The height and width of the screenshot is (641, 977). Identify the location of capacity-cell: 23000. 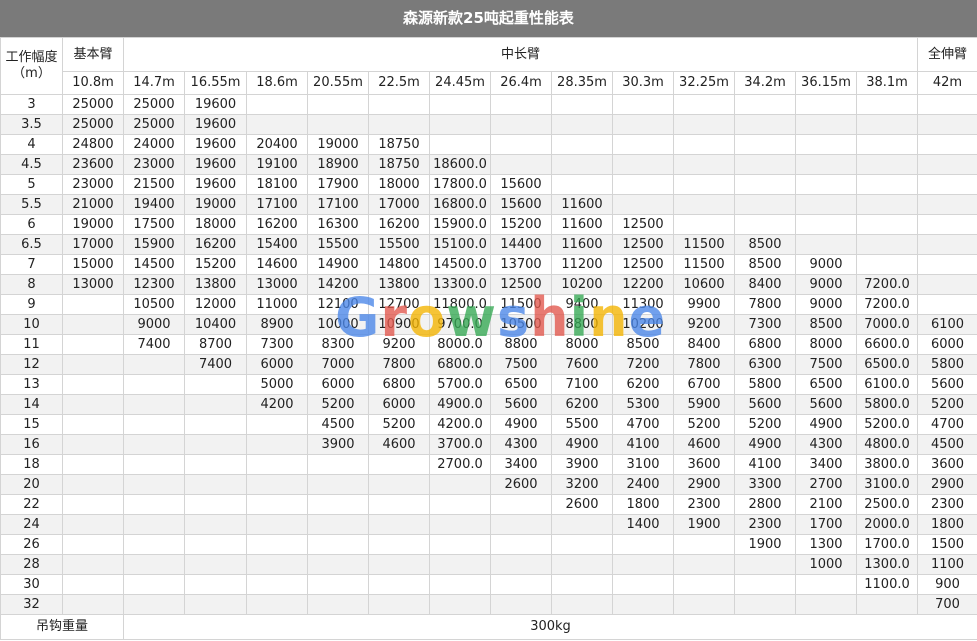
(93, 184).